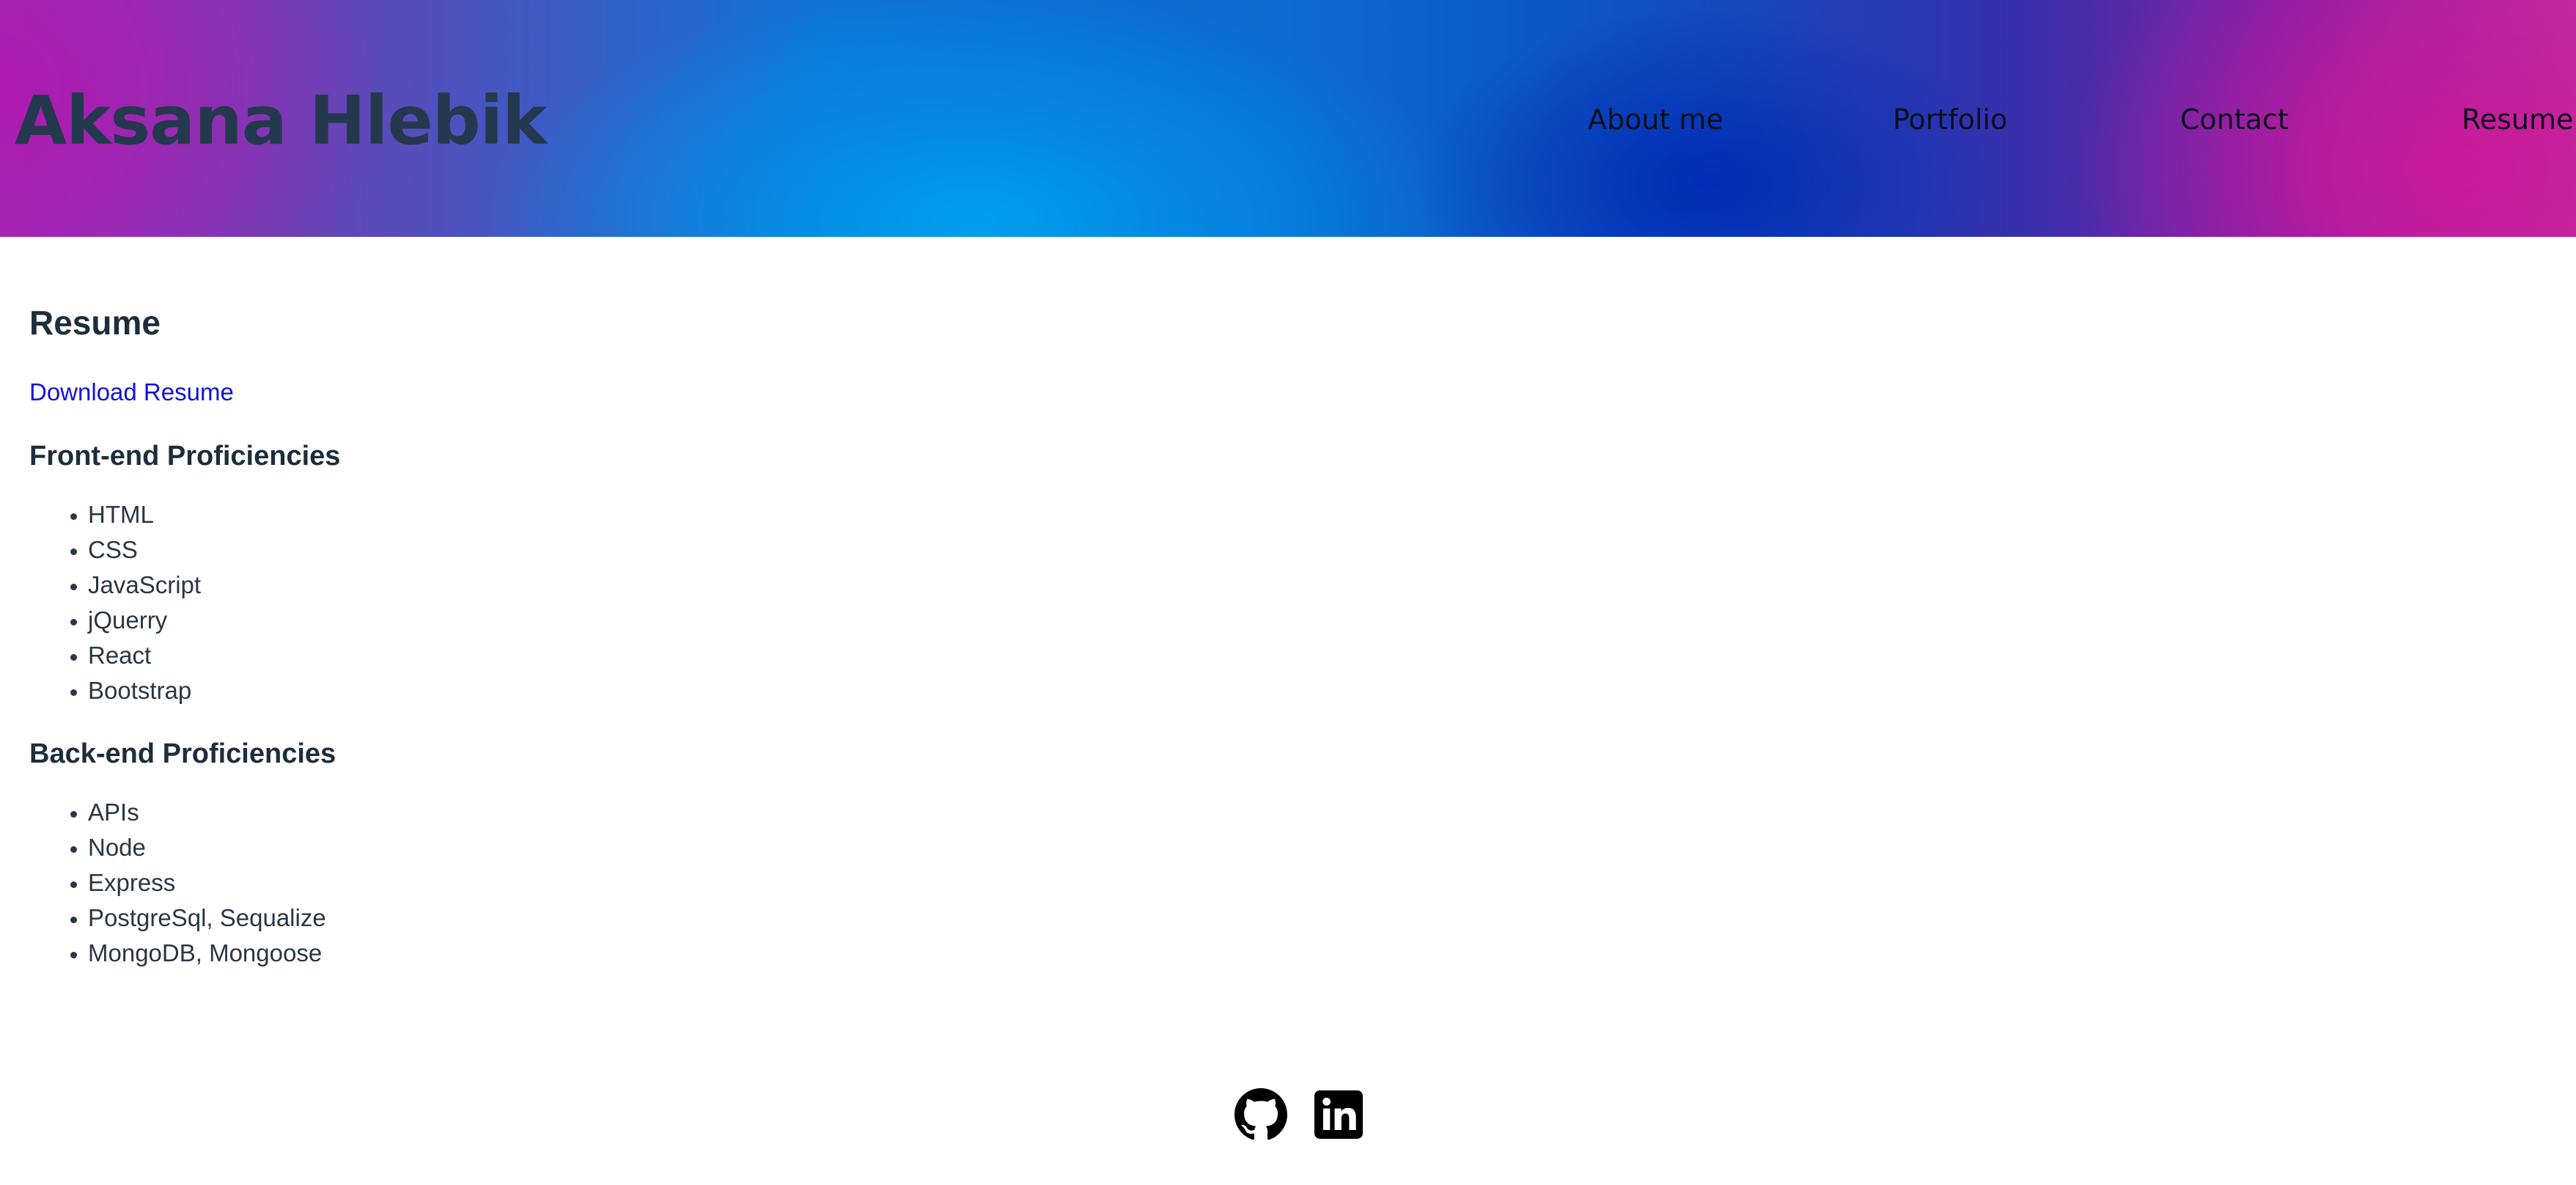  What do you see at coordinates (572, 515) in the screenshot?
I see `skill-item: HTML` at bounding box center [572, 515].